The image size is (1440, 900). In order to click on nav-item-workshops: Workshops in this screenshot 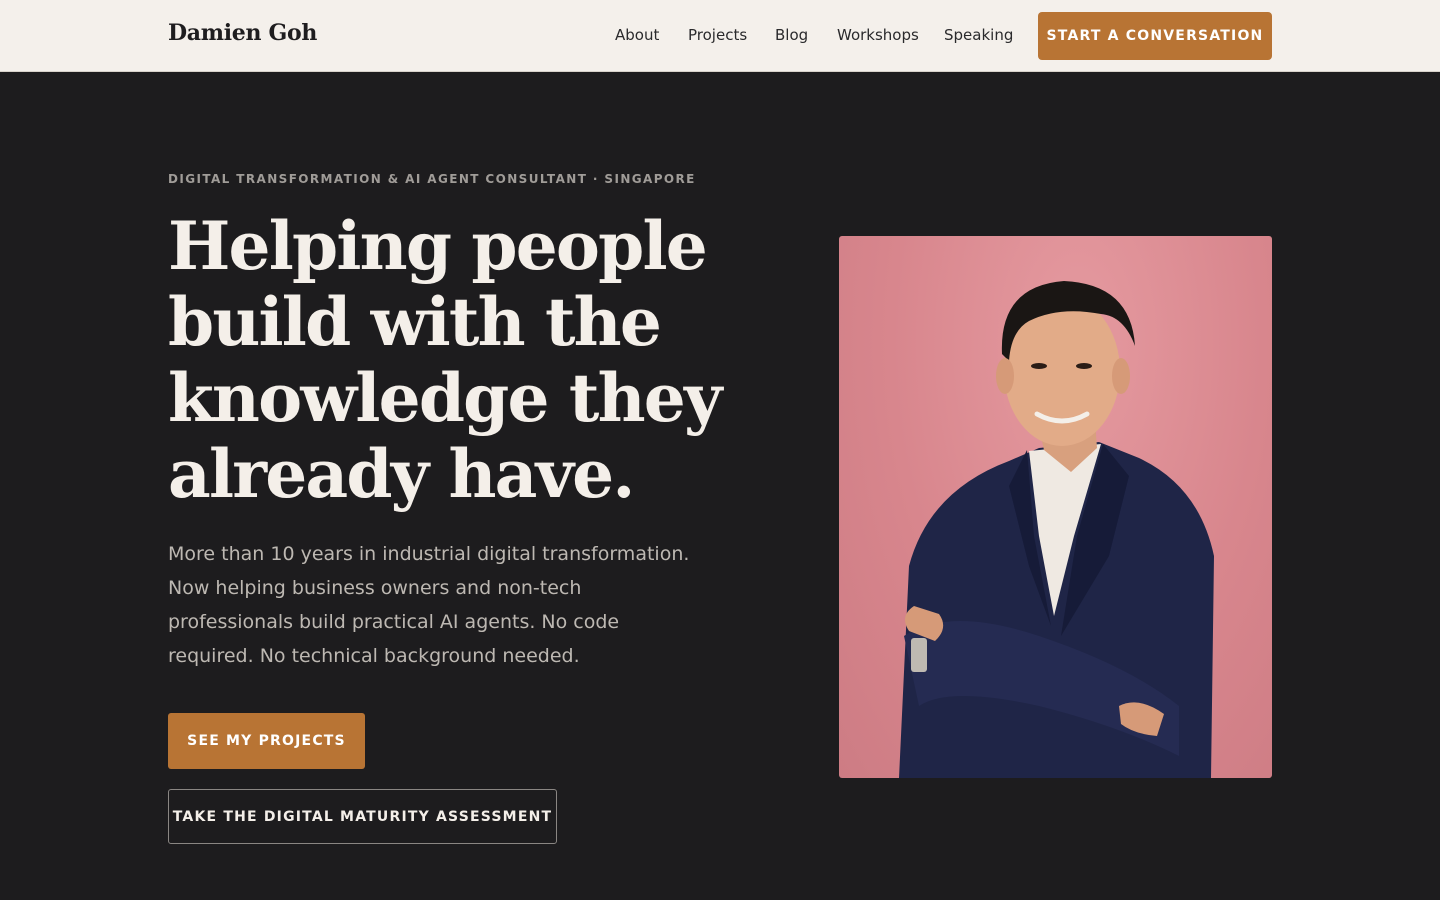, I will do `click(878, 35)`.